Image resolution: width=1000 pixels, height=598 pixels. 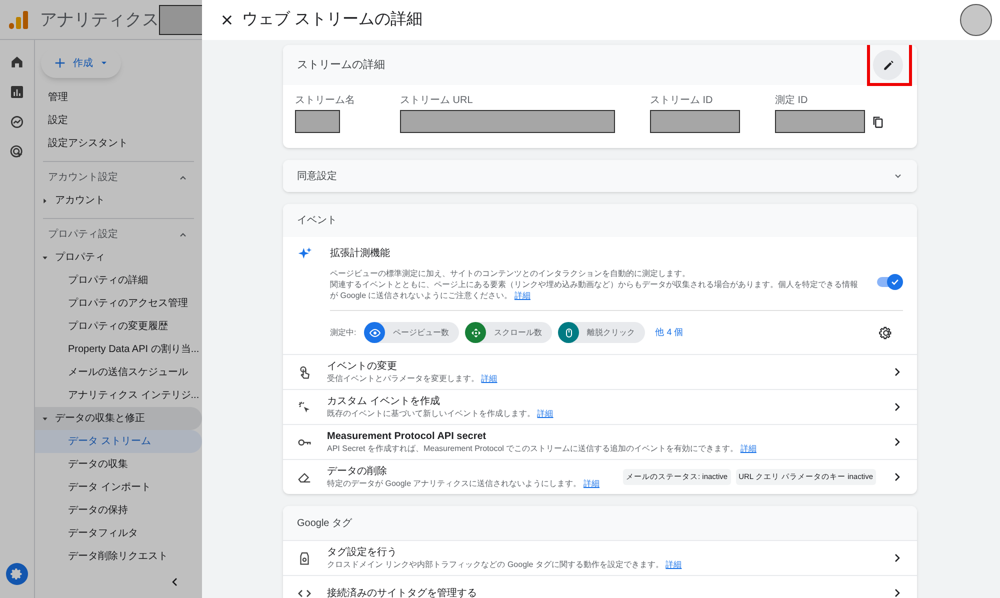 What do you see at coordinates (341, 65) in the screenshot?
I see `card-title: ストリームの詳細` at bounding box center [341, 65].